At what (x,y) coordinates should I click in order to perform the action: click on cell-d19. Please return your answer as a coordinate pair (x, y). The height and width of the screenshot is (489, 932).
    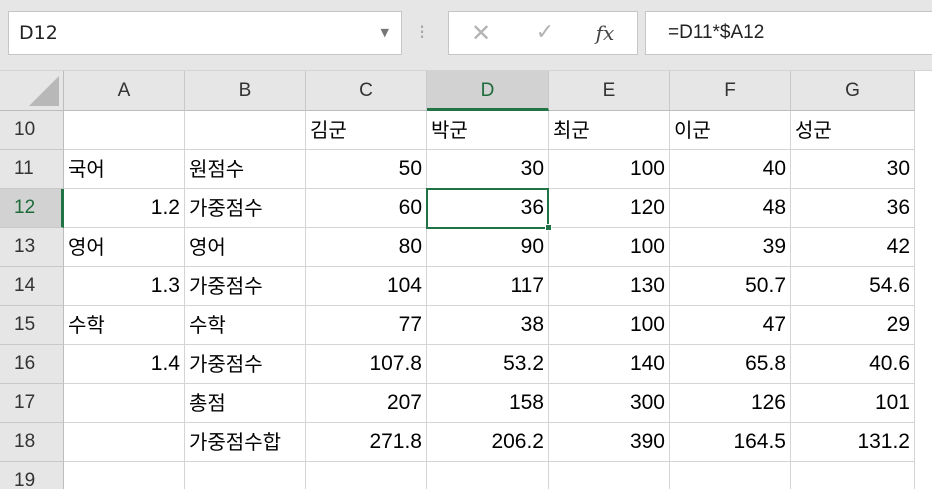
    Looking at the image, I should click on (488, 475).